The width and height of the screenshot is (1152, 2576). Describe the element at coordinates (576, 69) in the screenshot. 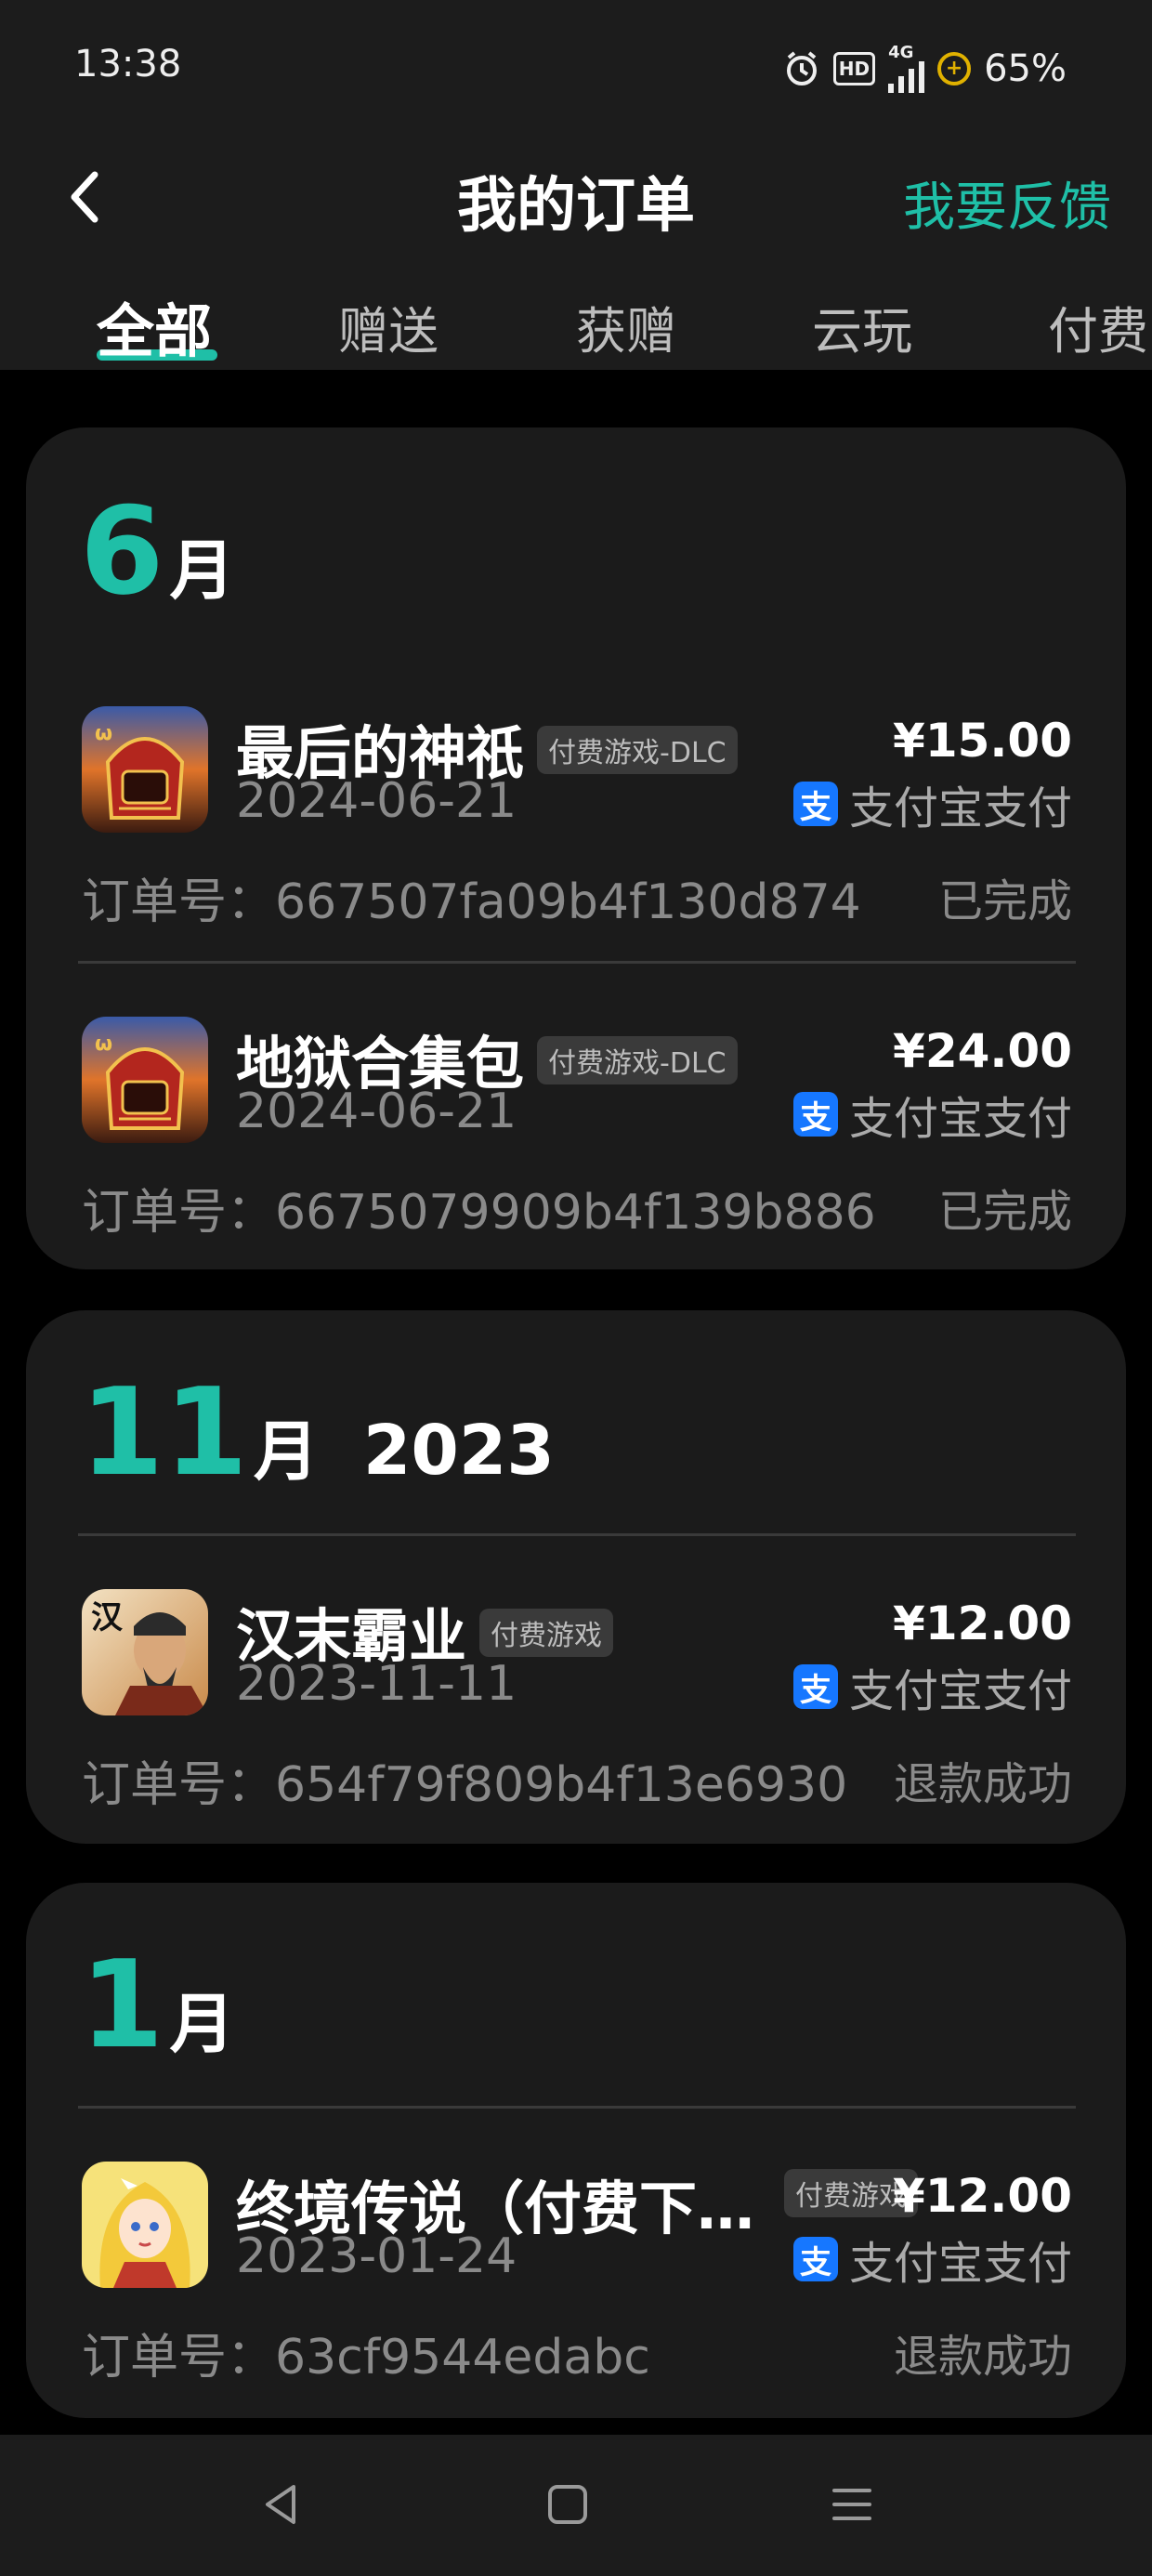

I see `status-bar: 13:38 HD 4G + 65%` at that location.